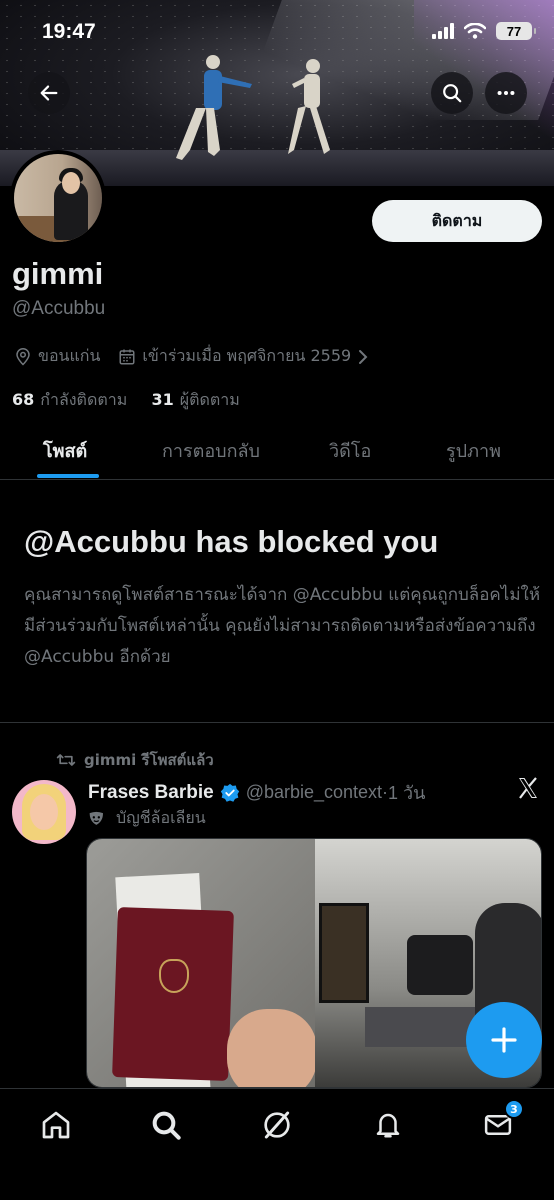 The height and width of the screenshot is (1200, 554). What do you see at coordinates (149, 760) in the screenshot?
I see `repost-text: gimmi รีโพสต์แล้ว` at bounding box center [149, 760].